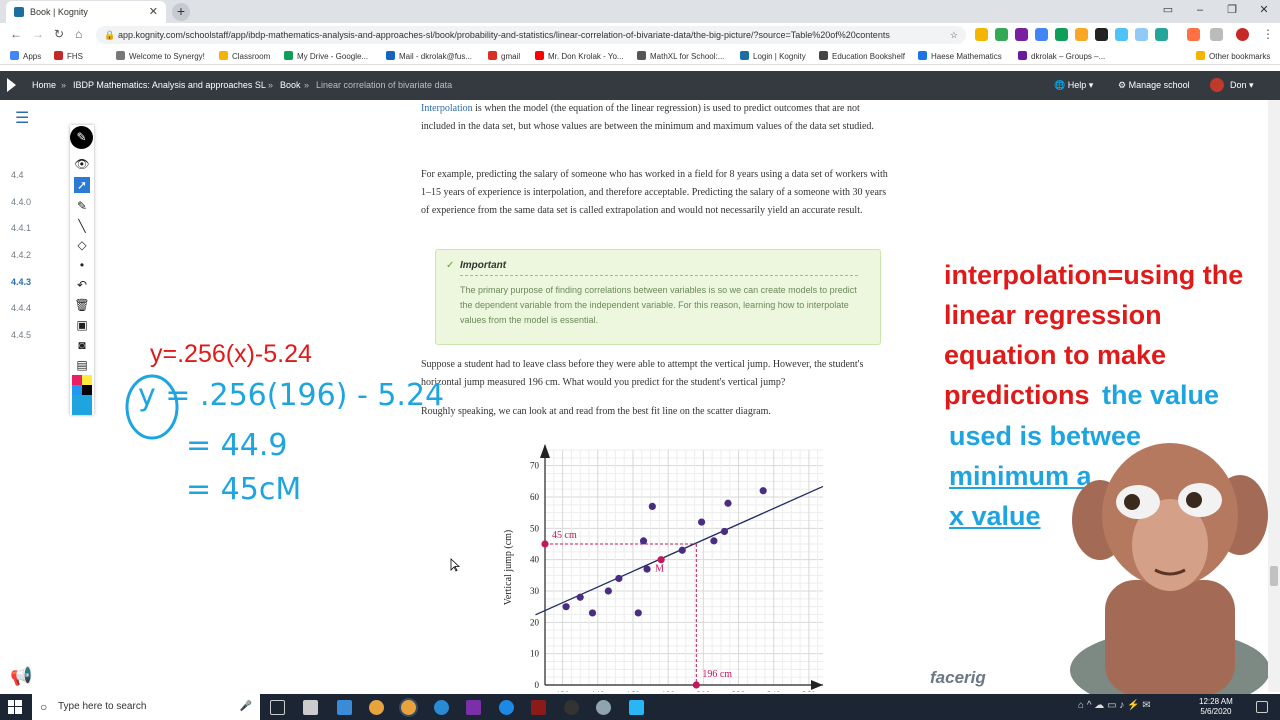  What do you see at coordinates (290, 85) in the screenshot?
I see `breadcrumb-book: Book` at bounding box center [290, 85].